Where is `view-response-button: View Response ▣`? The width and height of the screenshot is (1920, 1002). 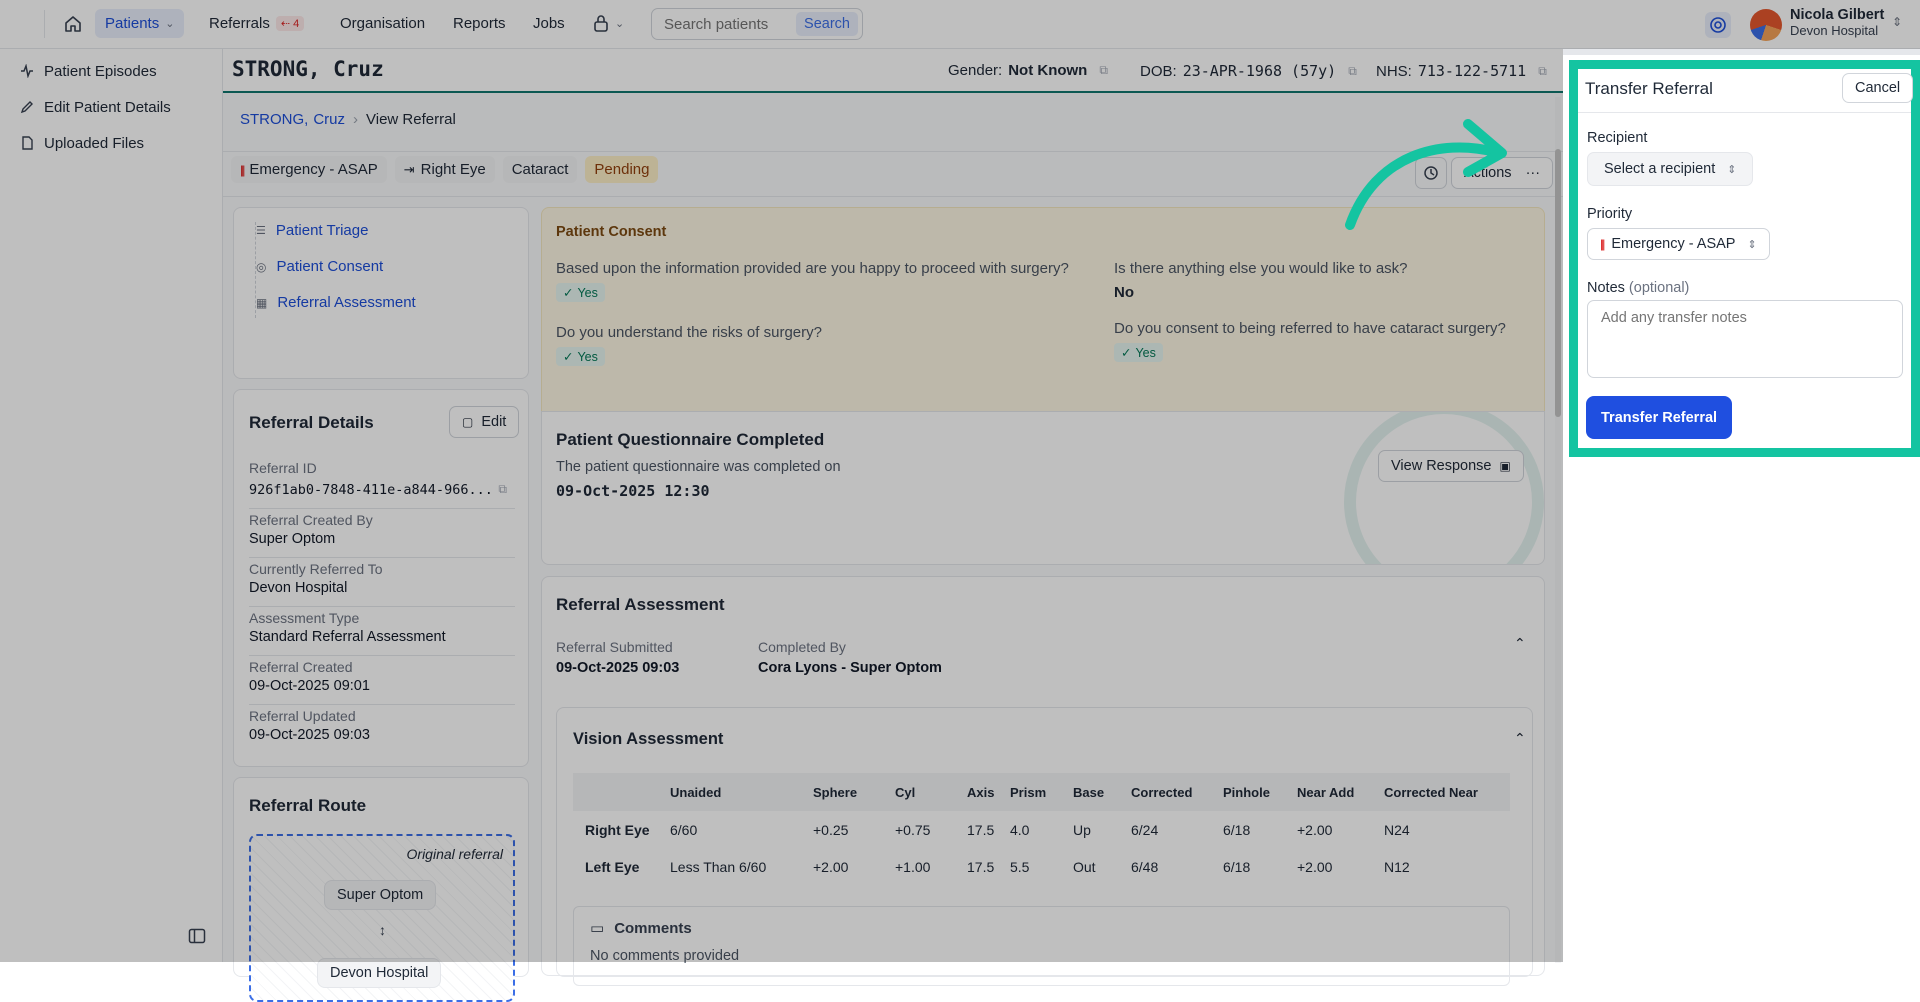
view-response-button: View Response ▣ is located at coordinates (1451, 466).